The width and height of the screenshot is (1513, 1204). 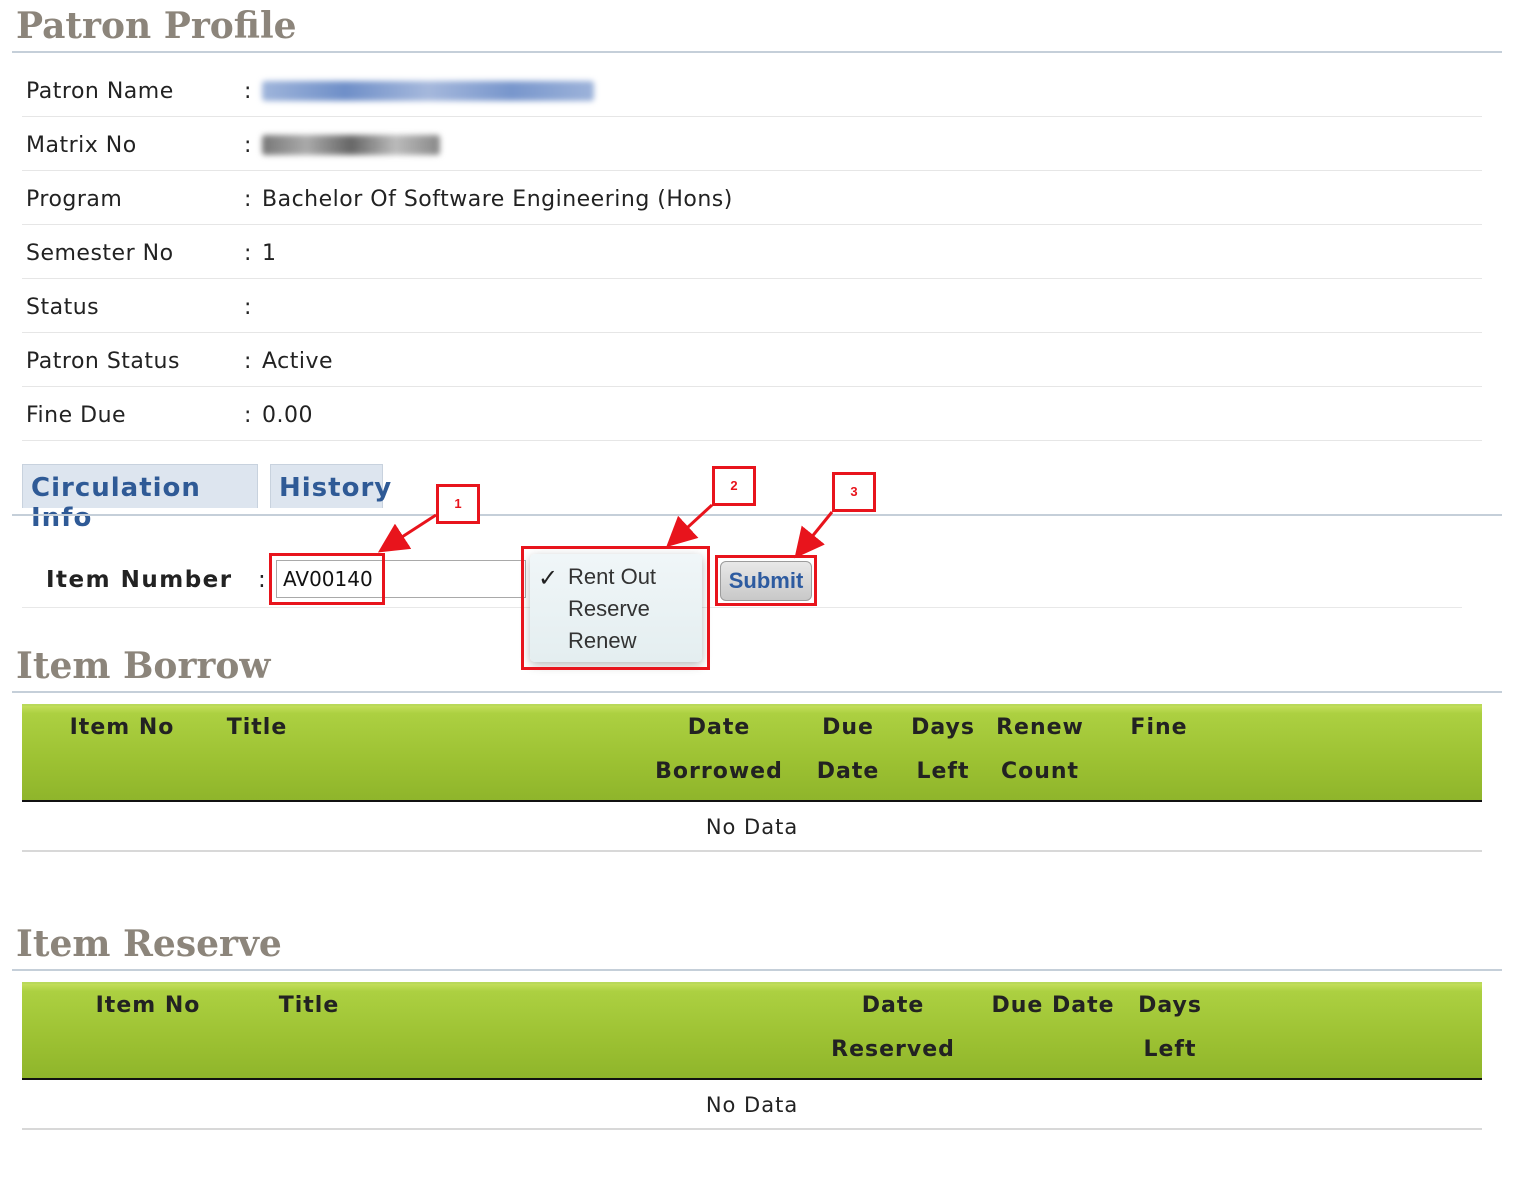 What do you see at coordinates (719, 749) in the screenshot?
I see `column-header-date-borrowed: Date Borrowed` at bounding box center [719, 749].